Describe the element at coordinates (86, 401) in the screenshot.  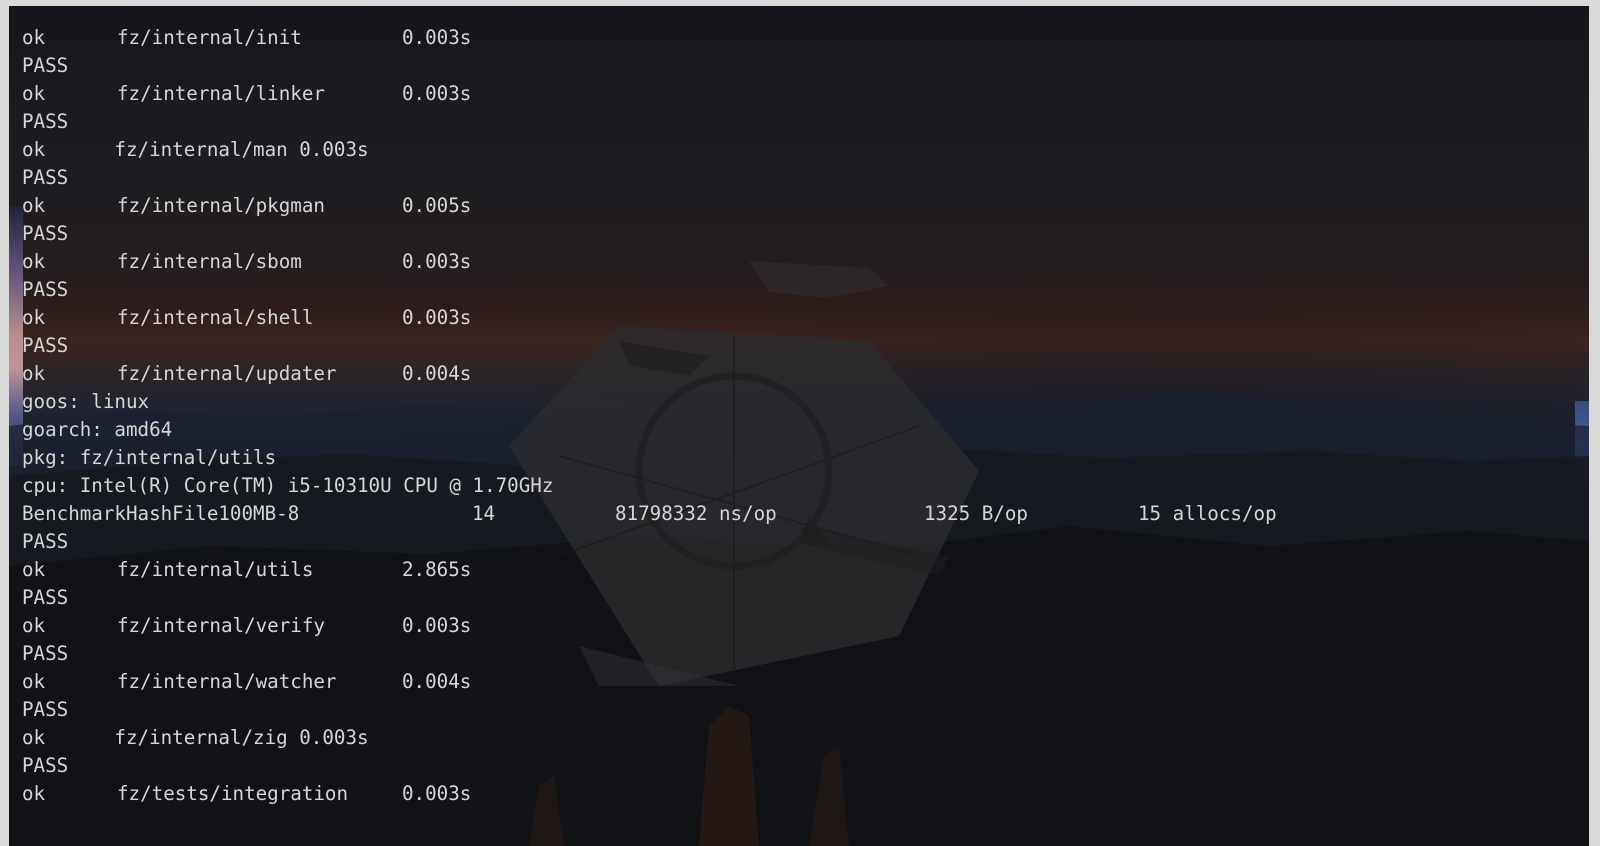
I see `terminal-text: goos: linux` at that location.